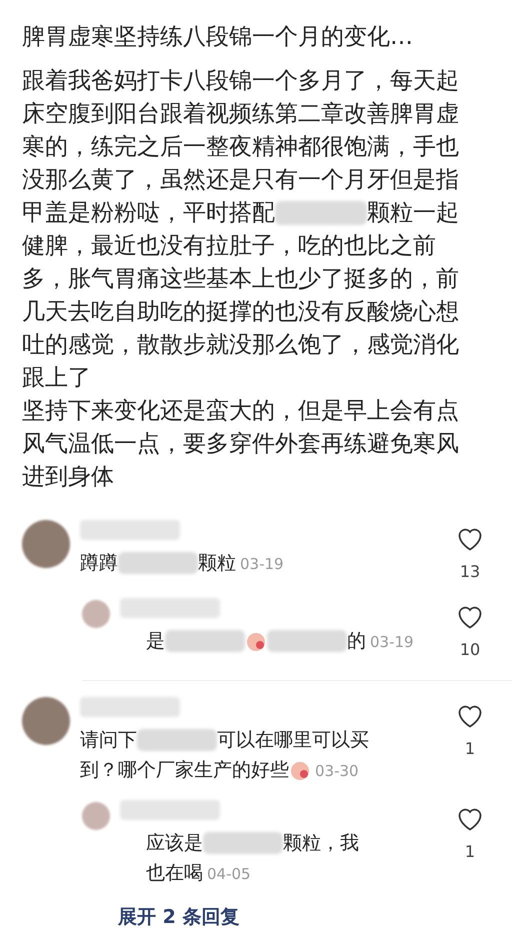 The width and height of the screenshot is (512, 950). I want to click on comment-text: 是, so click(155, 641).